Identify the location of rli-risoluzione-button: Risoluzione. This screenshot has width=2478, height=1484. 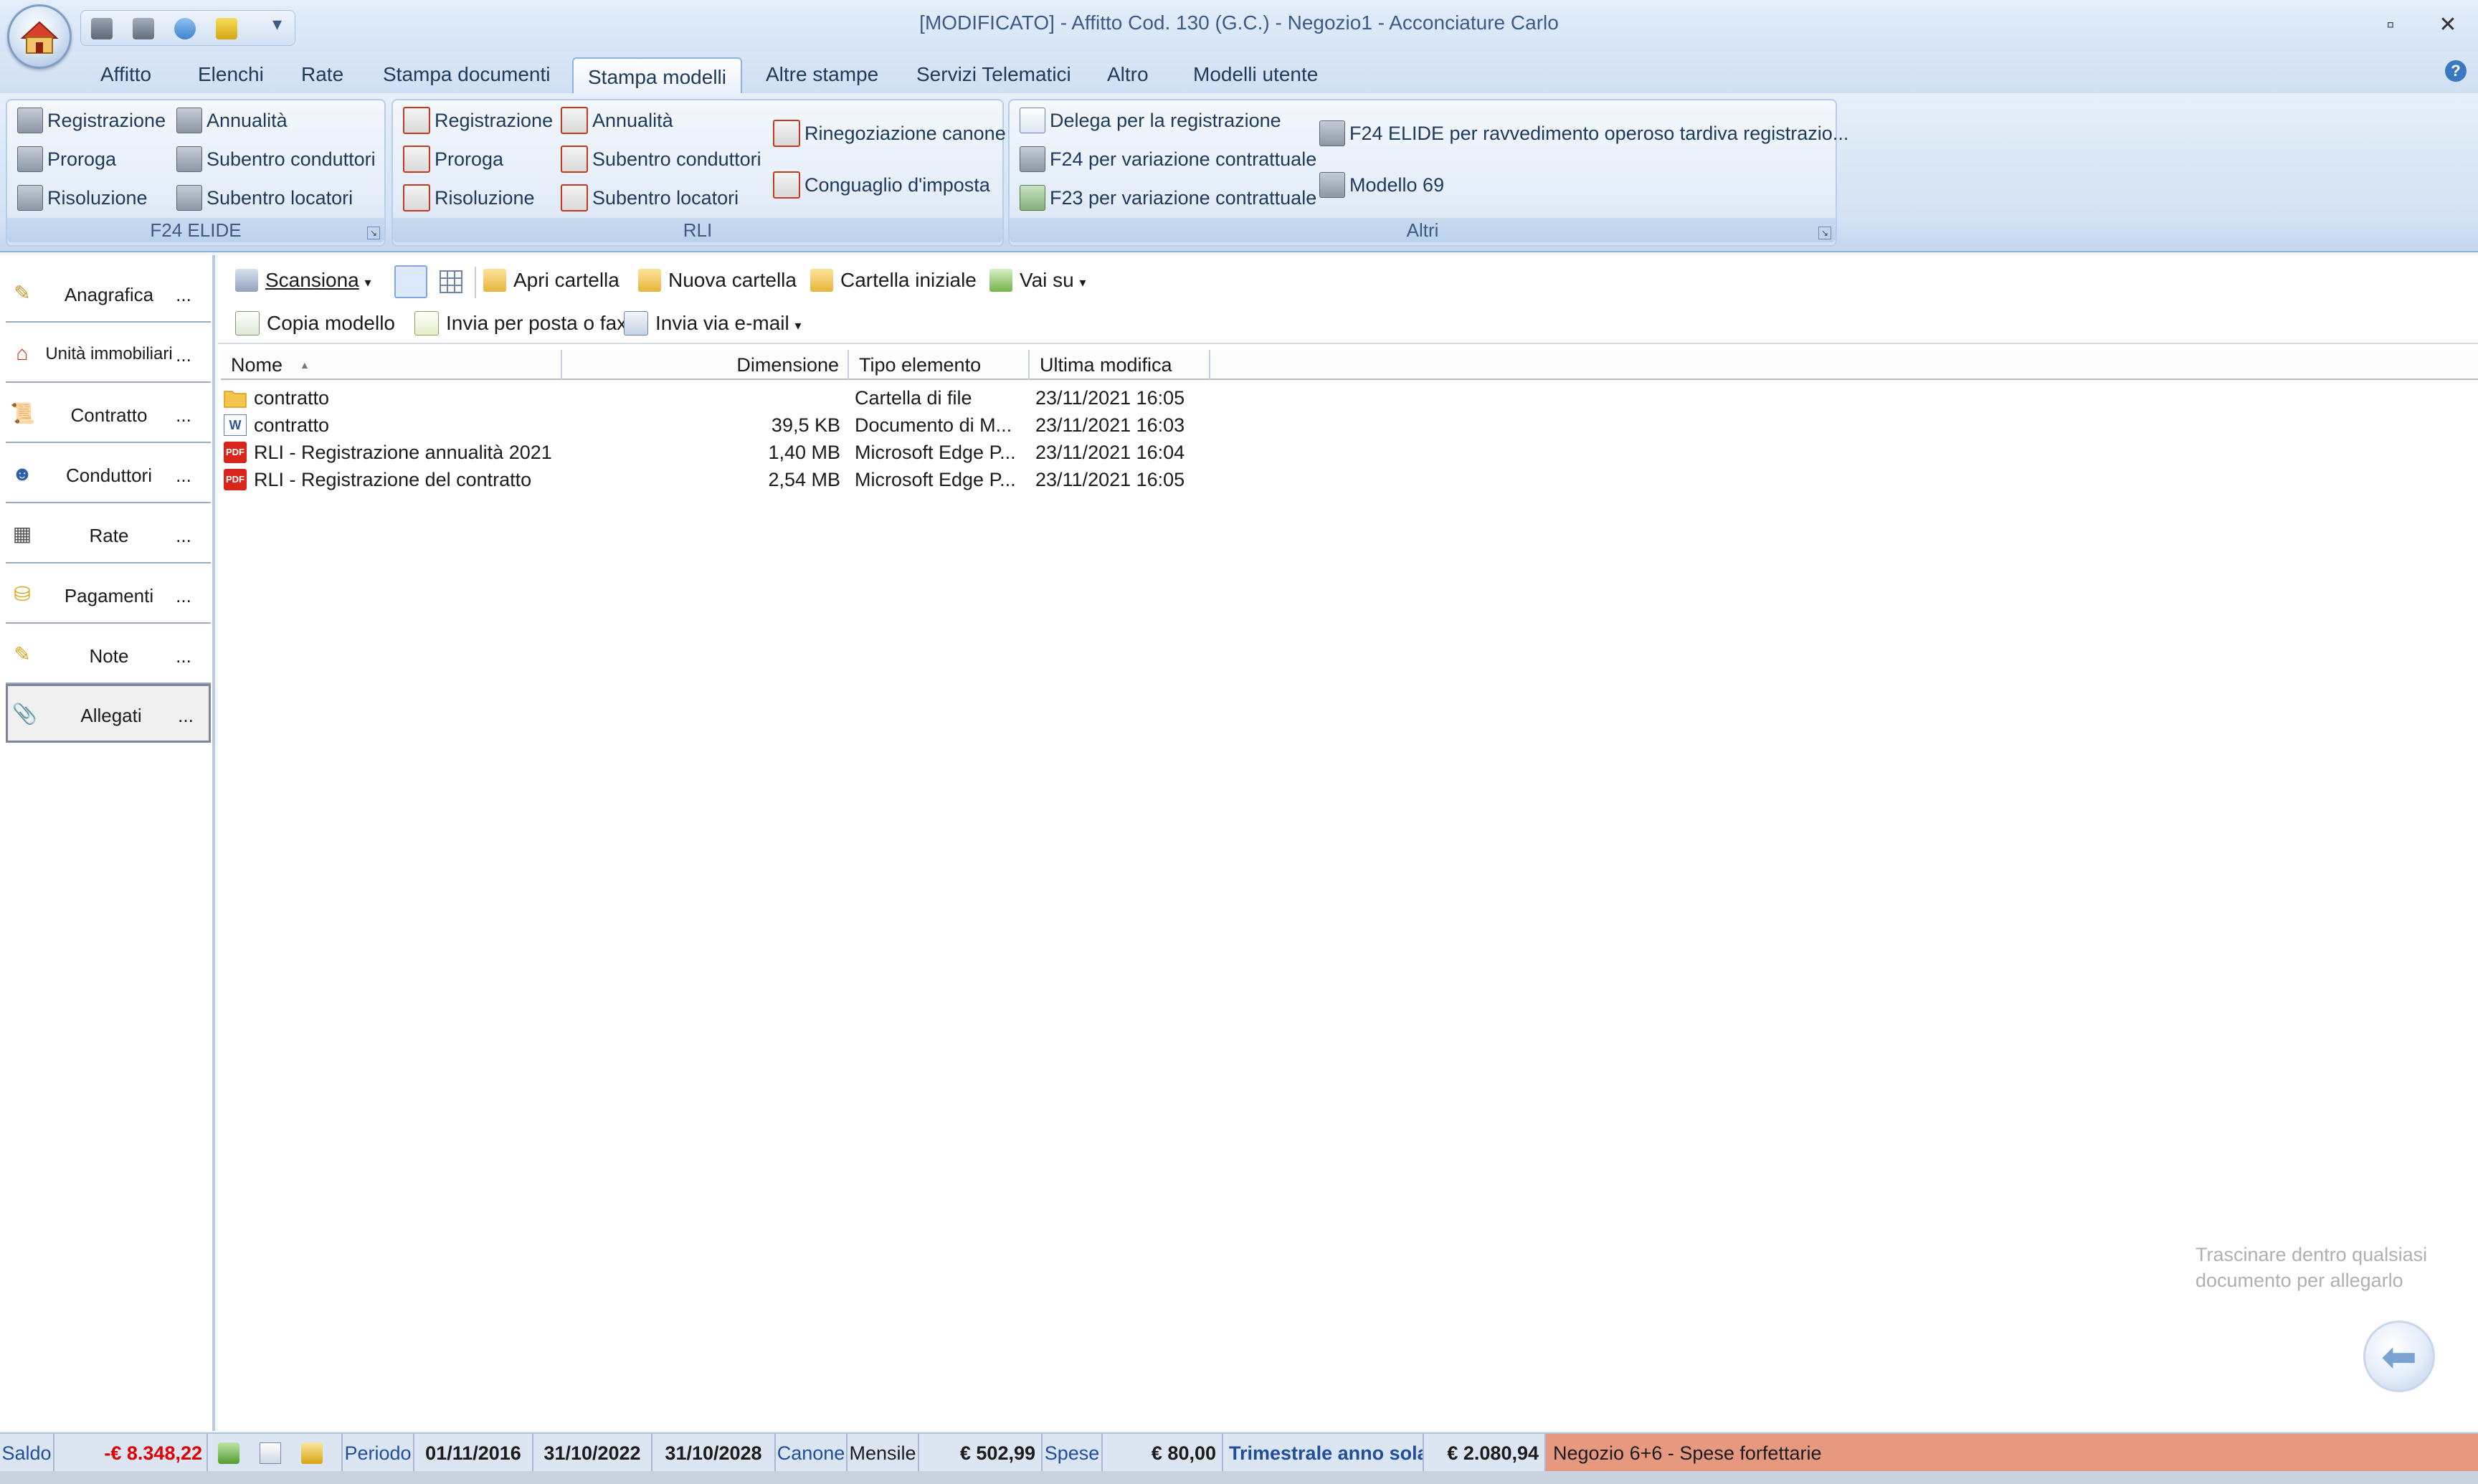
(469, 198).